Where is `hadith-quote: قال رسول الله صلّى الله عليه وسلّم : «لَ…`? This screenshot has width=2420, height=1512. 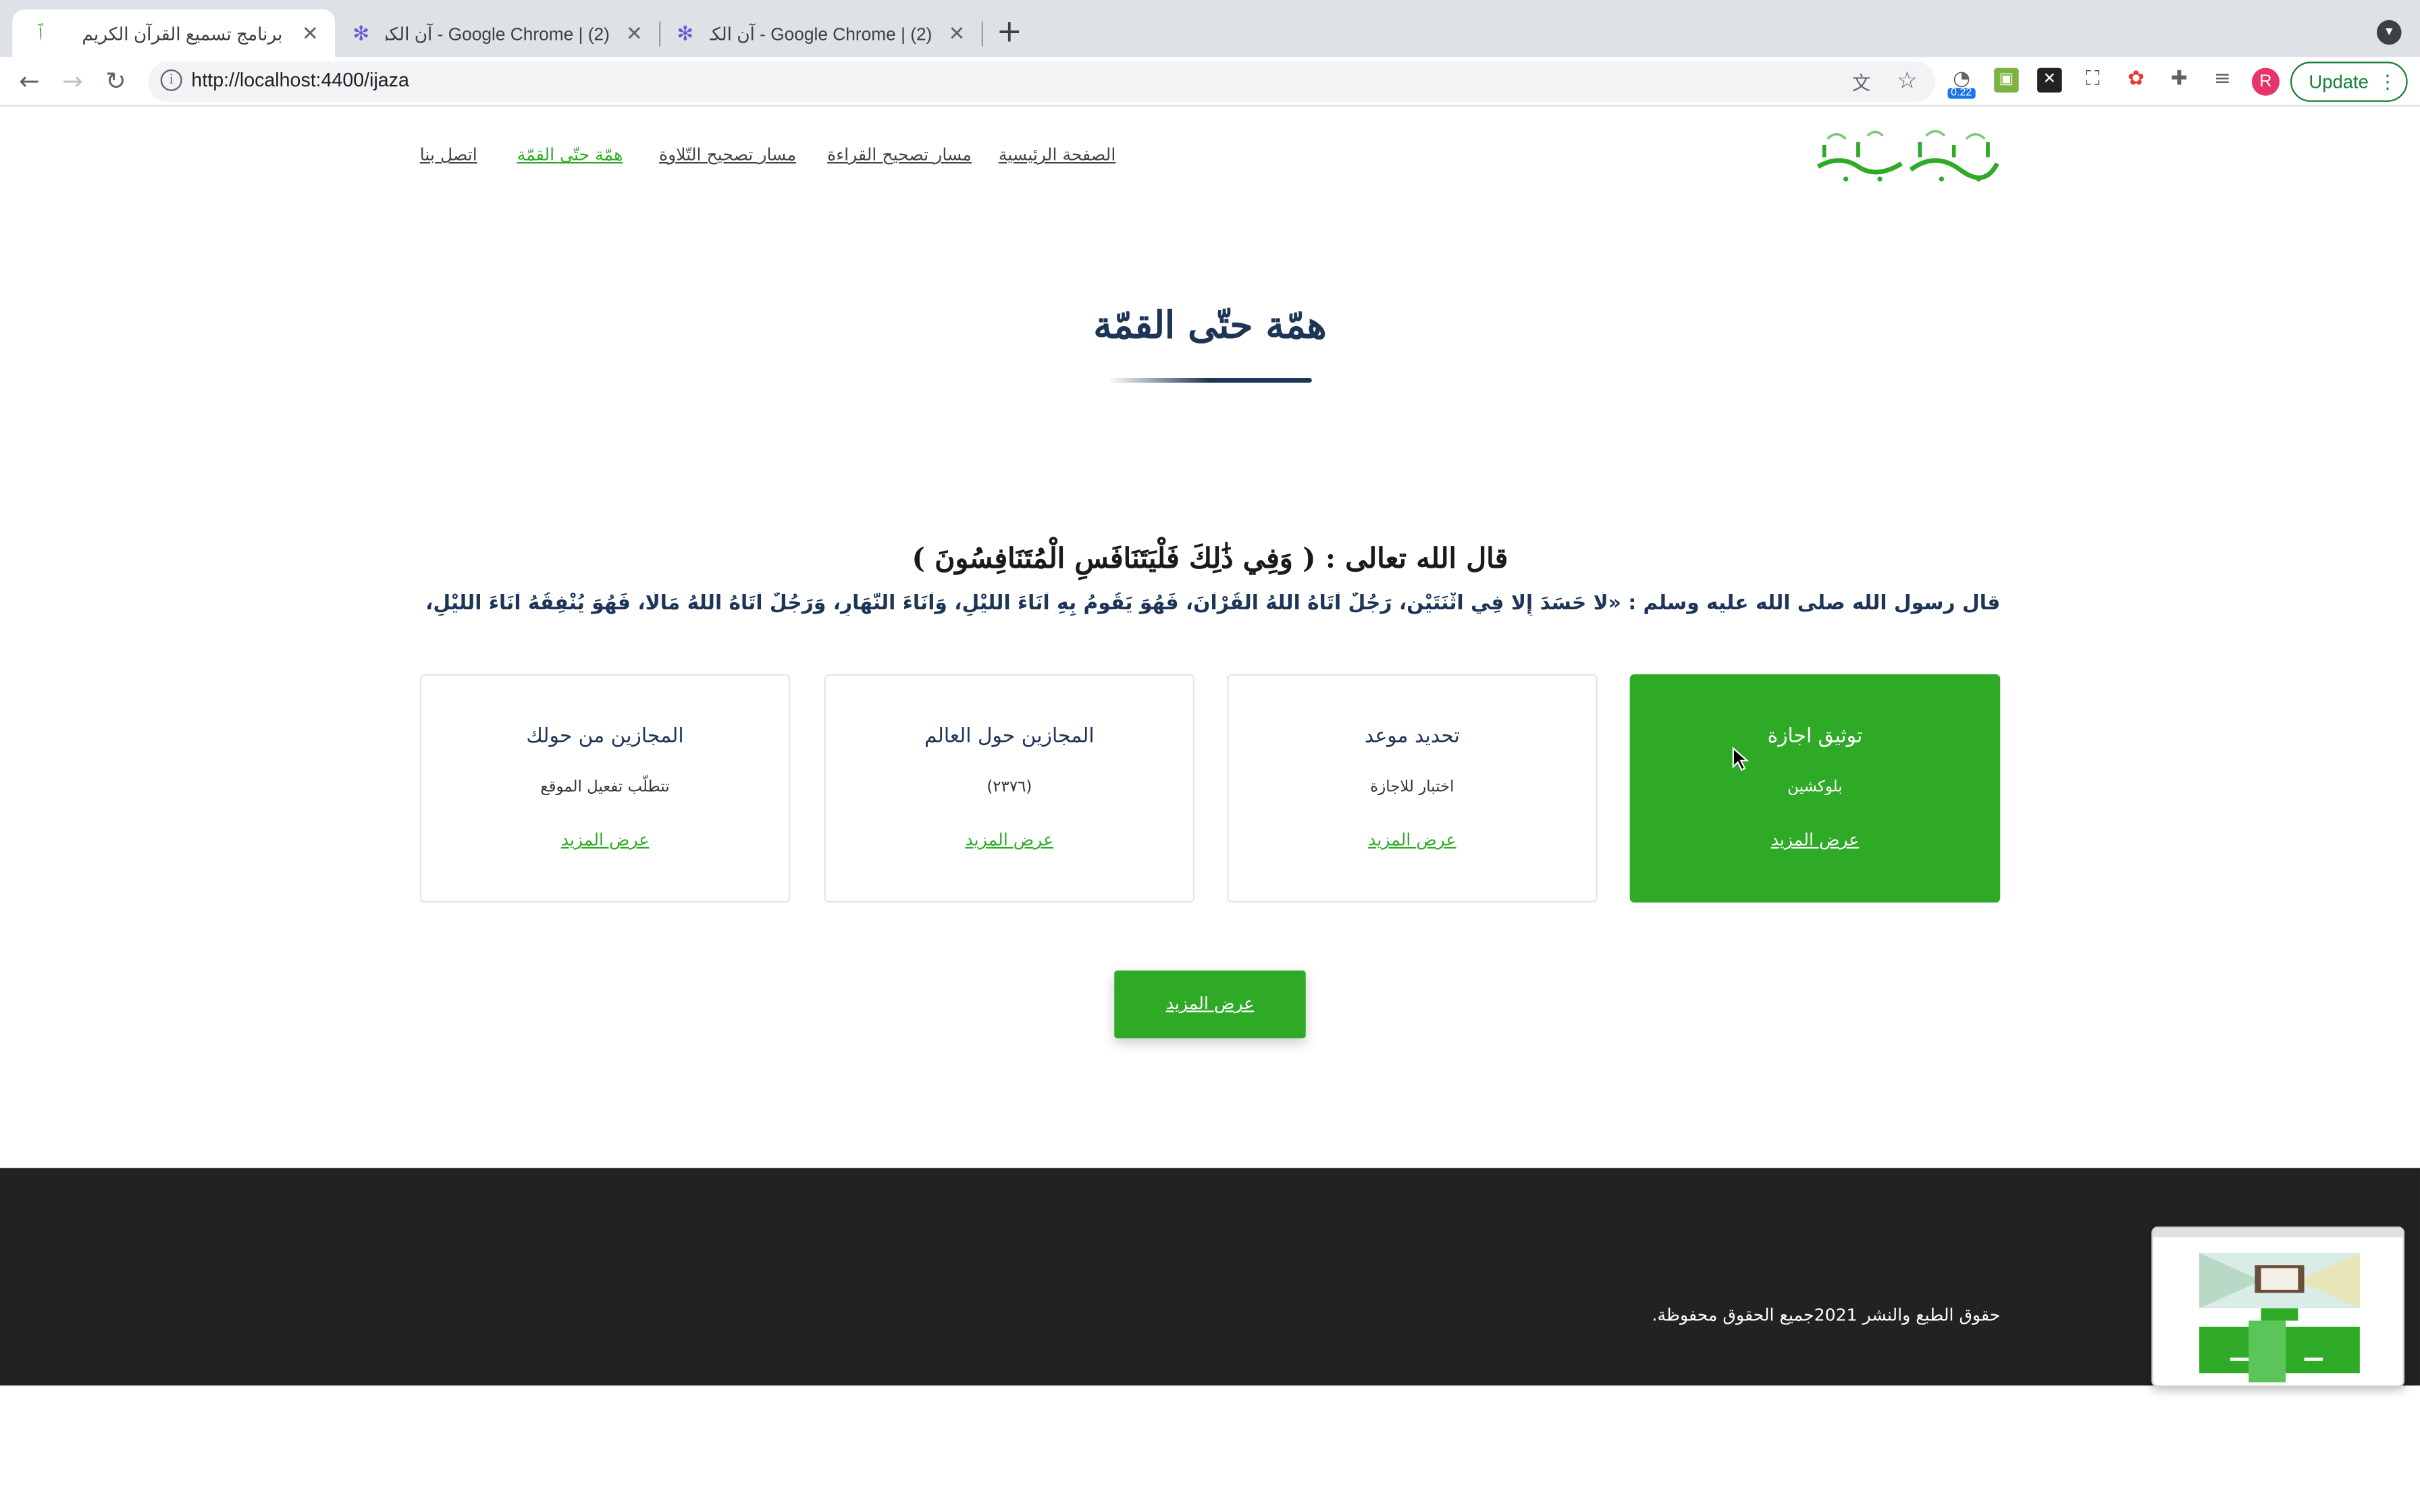
hadith-quote: قال رسول الله صلّى الله عليه وسلّم : «لَ… is located at coordinates (1210, 604).